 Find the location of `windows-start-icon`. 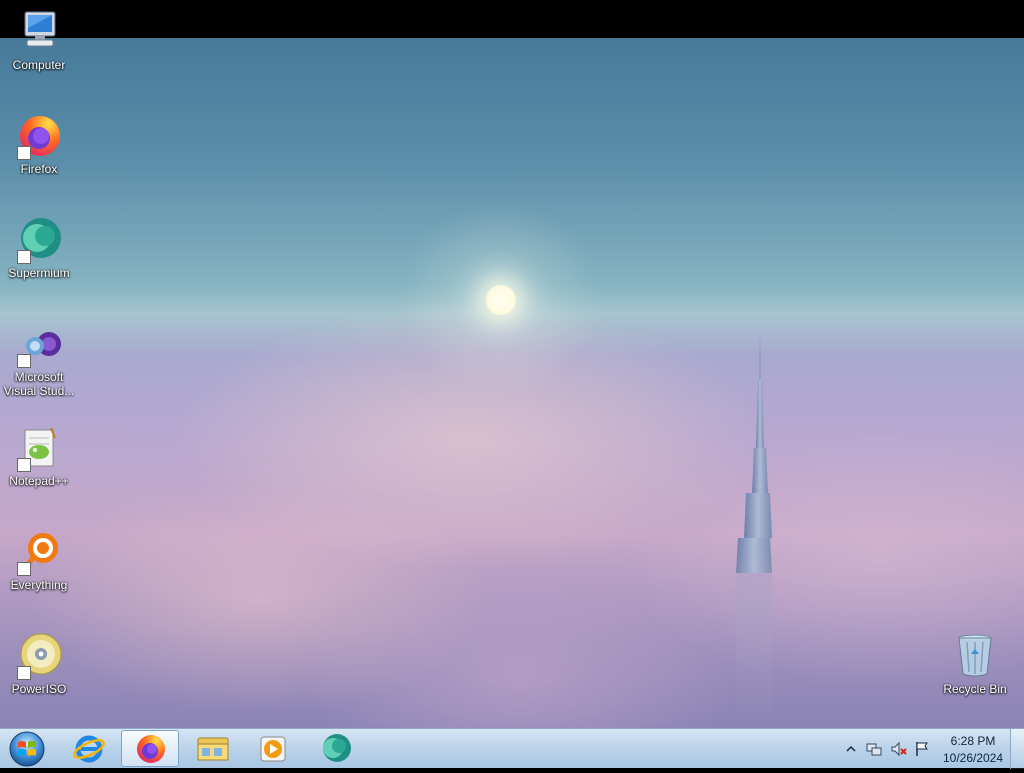

windows-start-icon is located at coordinates (27, 749).